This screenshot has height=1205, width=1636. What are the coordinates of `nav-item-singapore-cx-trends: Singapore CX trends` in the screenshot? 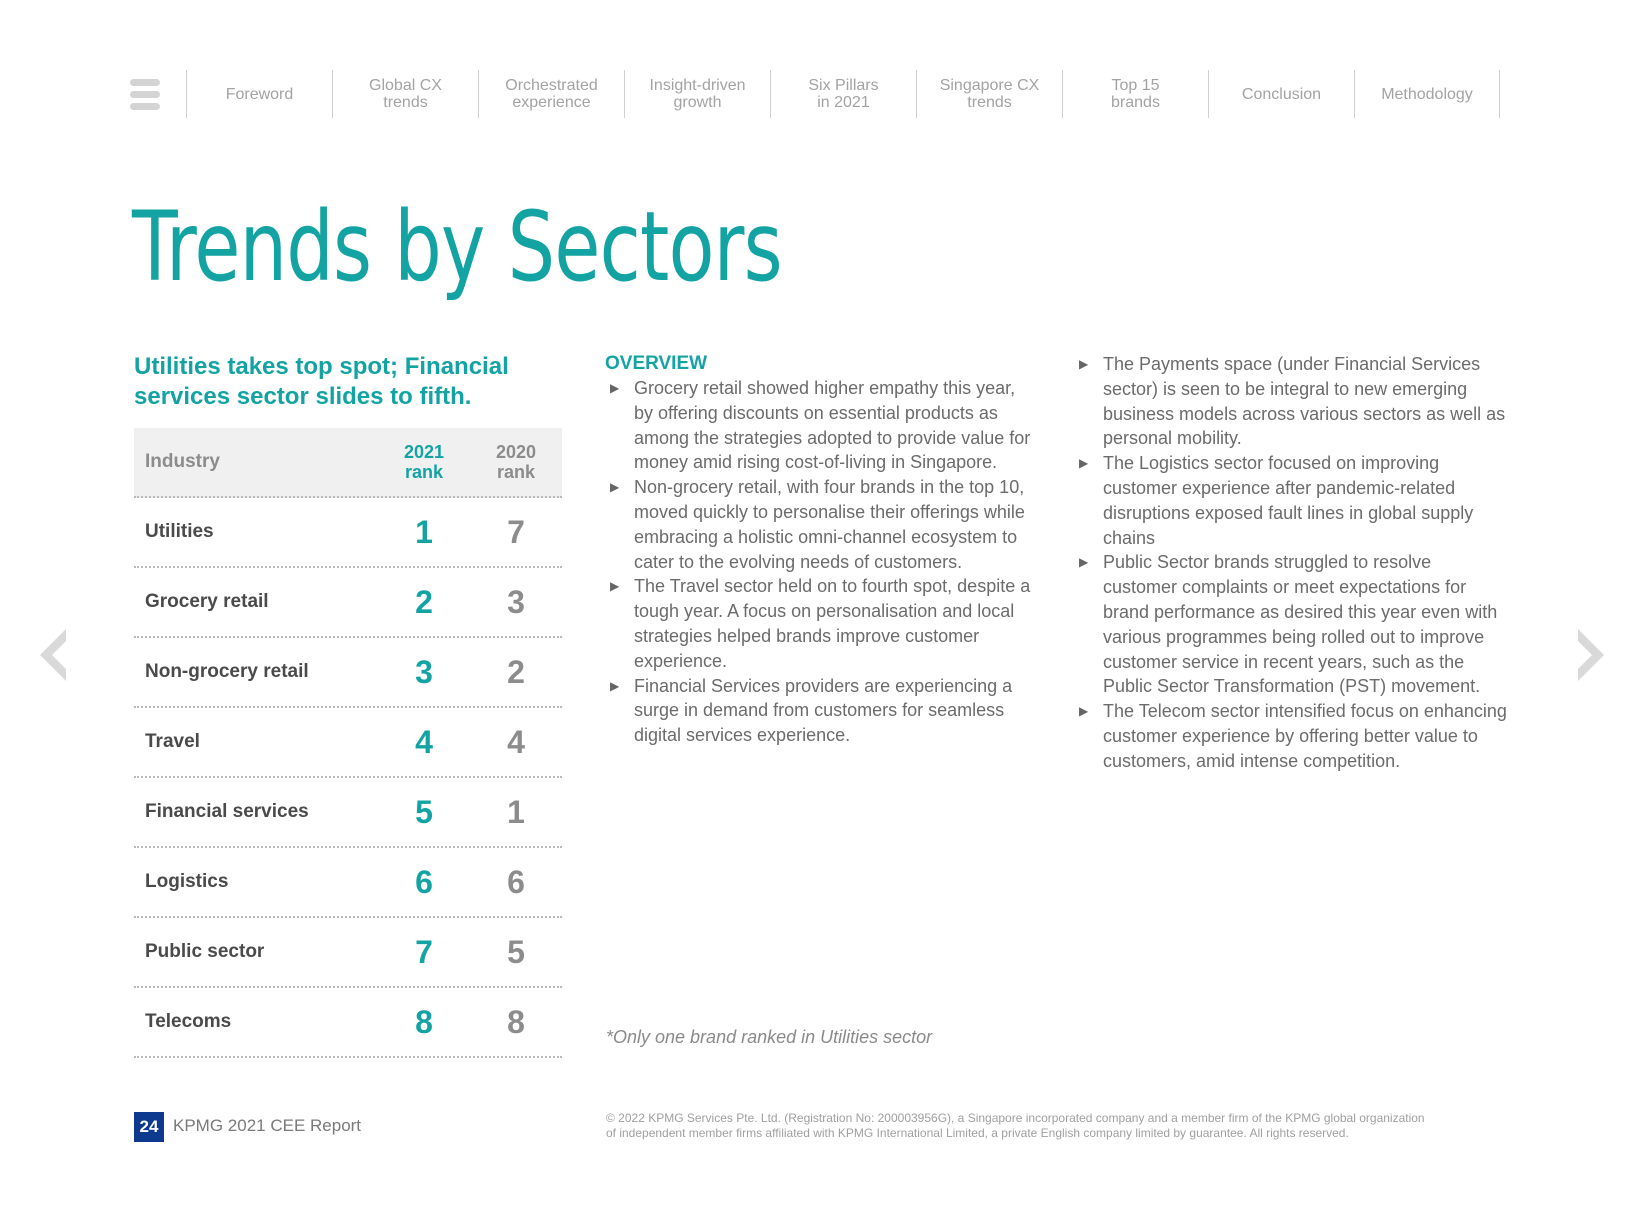 It's located at (989, 94).